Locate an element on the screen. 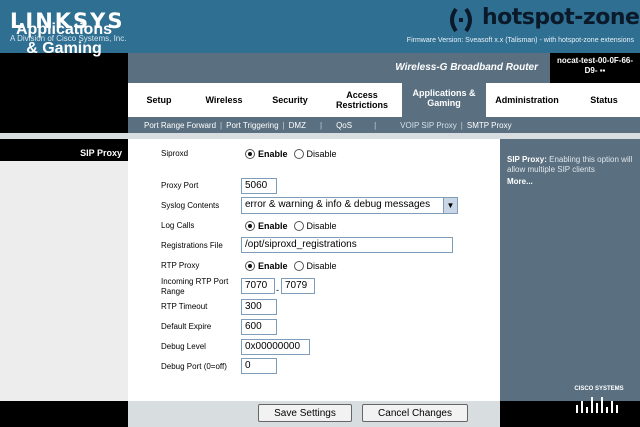  model-bar: Wireless-G Broadband Router is located at coordinates (339, 68).